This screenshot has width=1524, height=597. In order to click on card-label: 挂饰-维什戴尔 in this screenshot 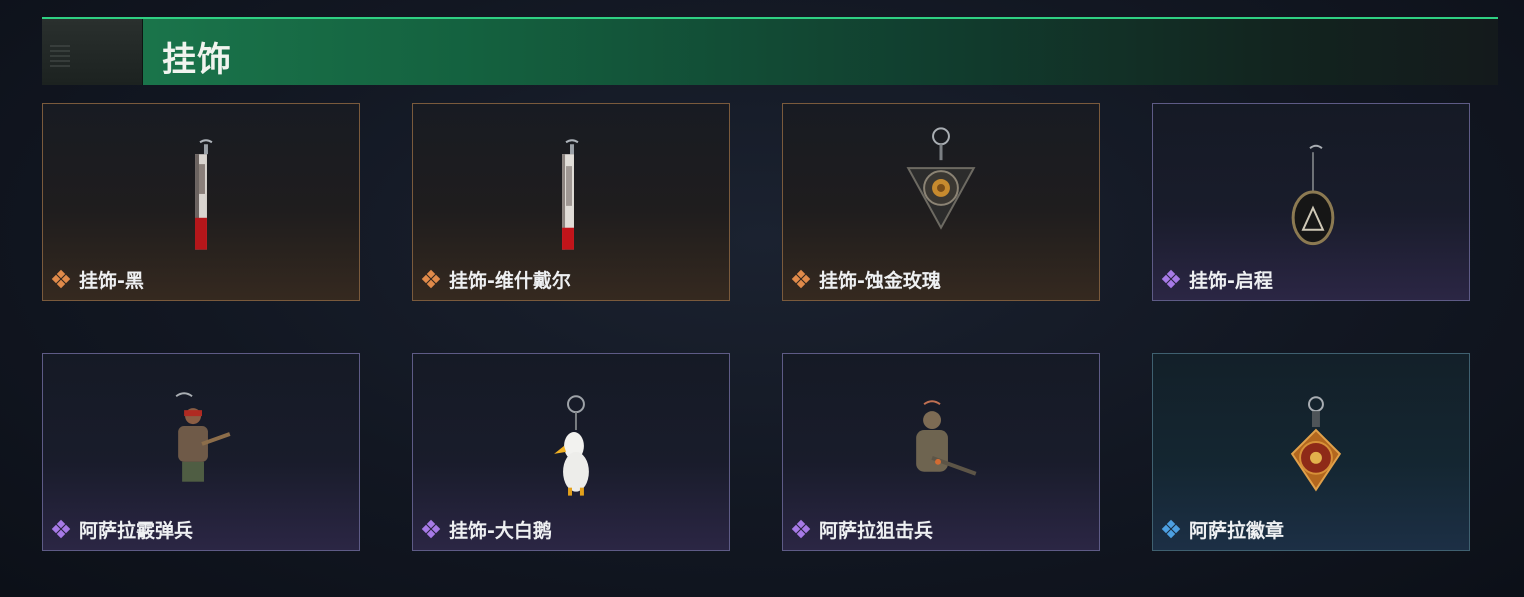, I will do `click(510, 280)`.